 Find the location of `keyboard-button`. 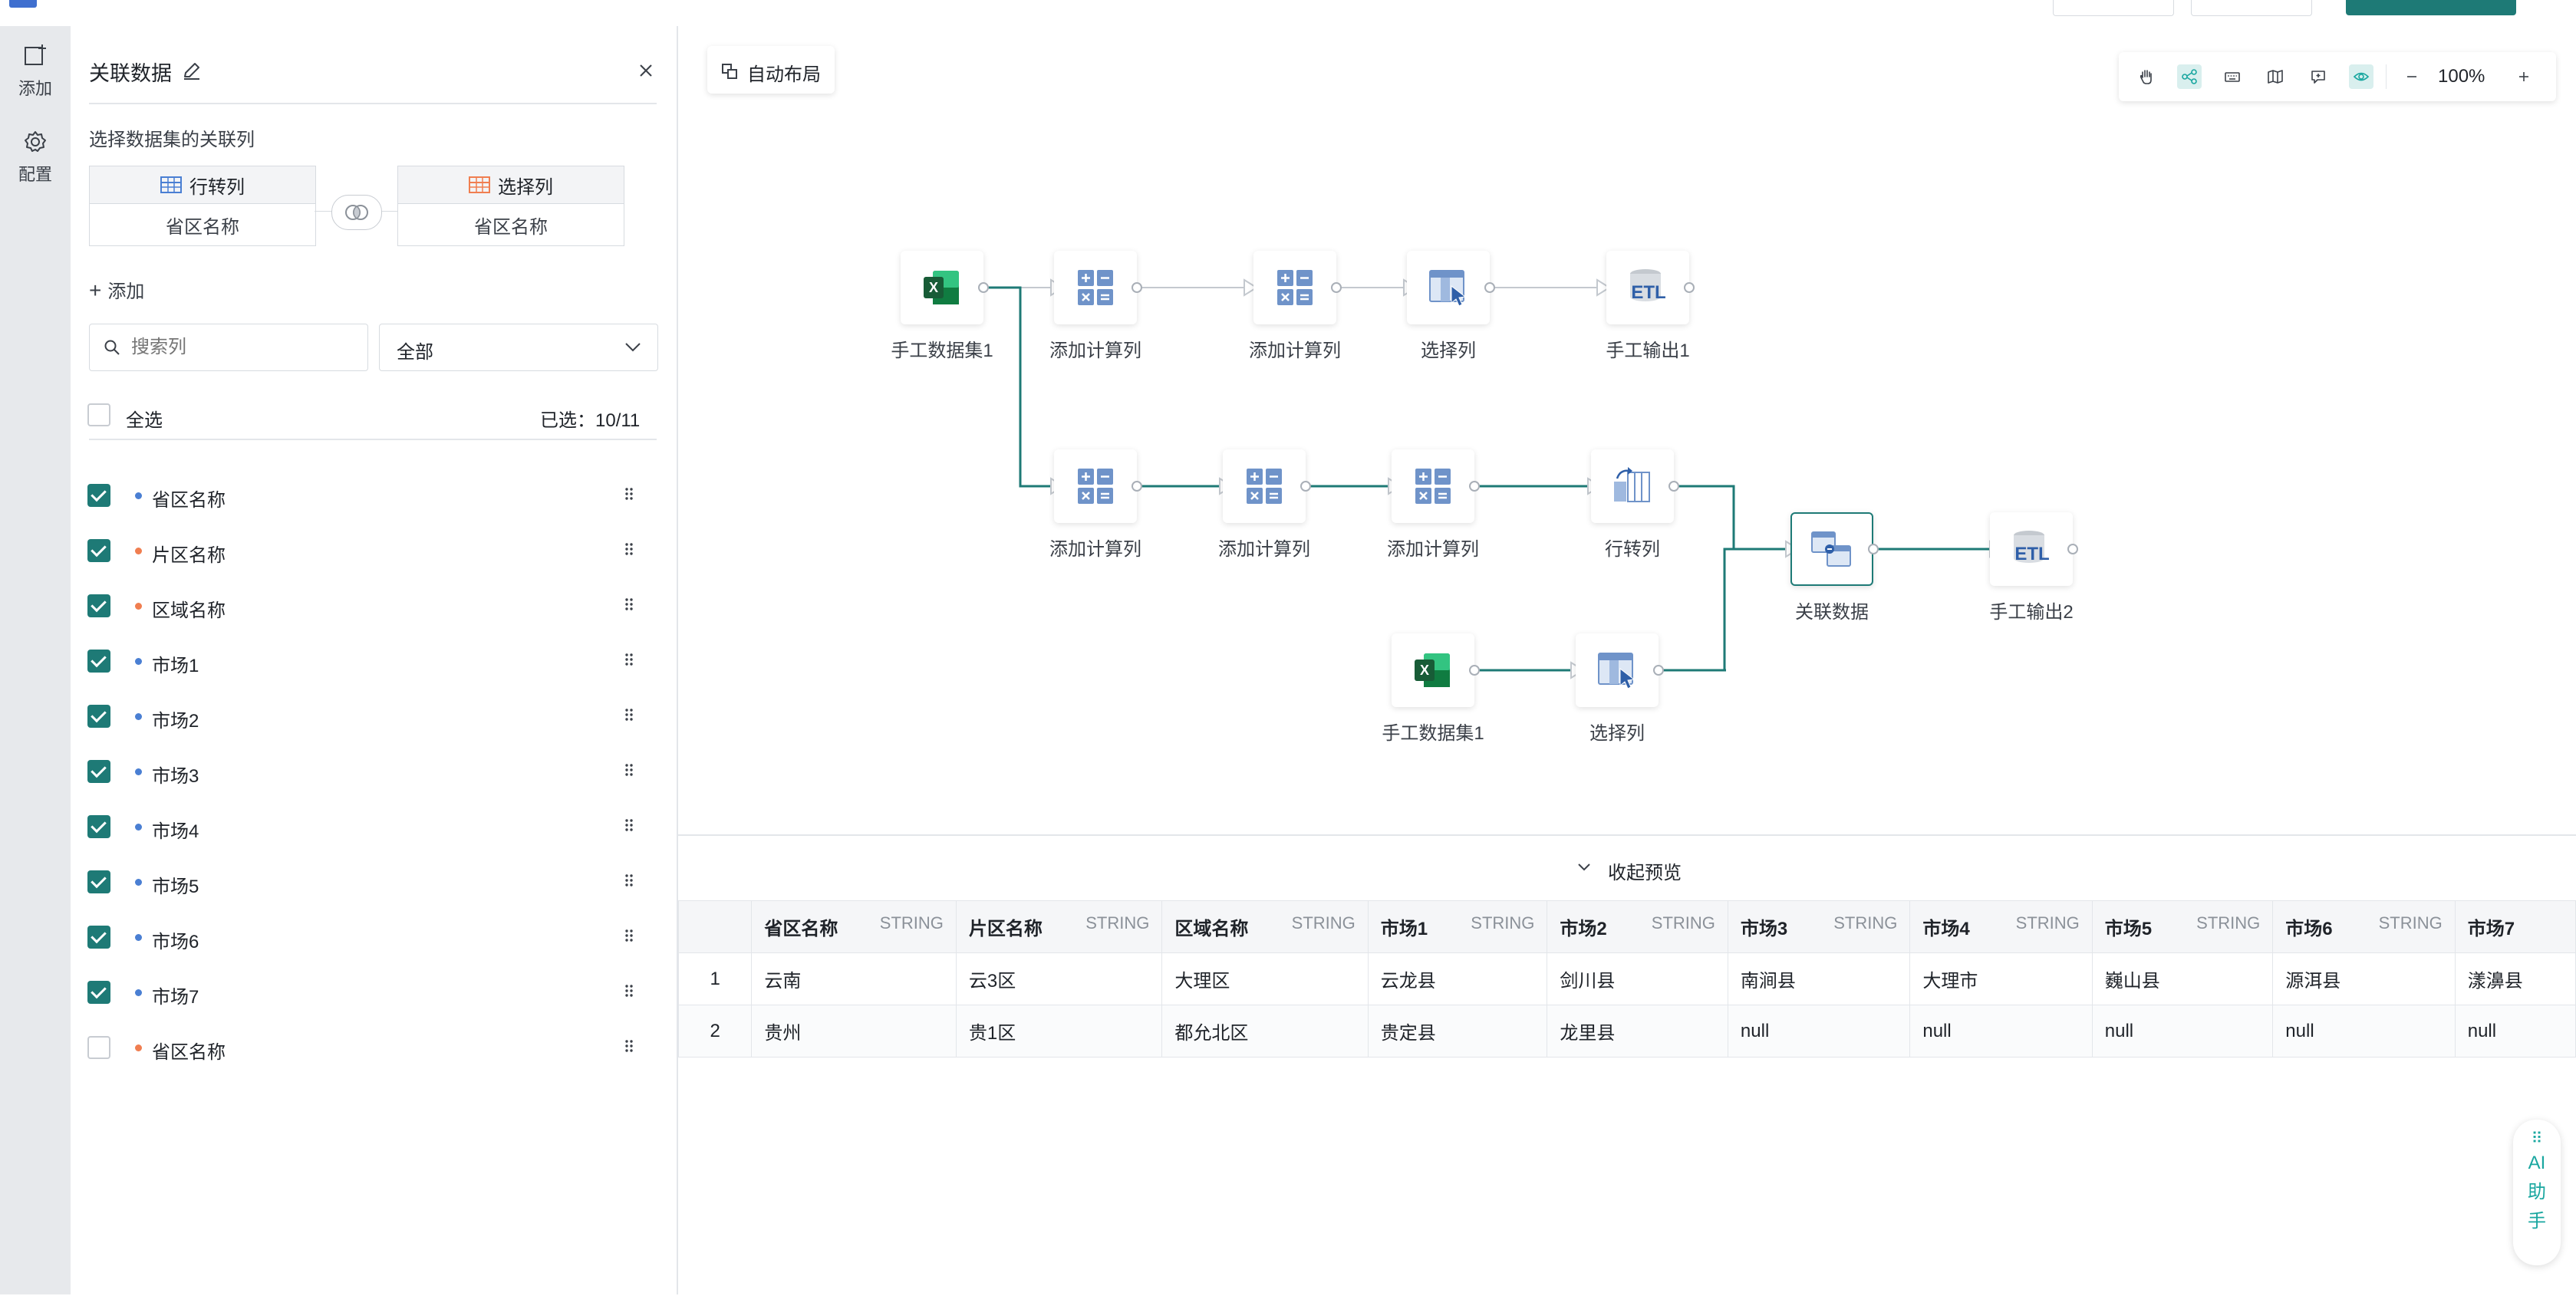

keyboard-button is located at coordinates (2232, 76).